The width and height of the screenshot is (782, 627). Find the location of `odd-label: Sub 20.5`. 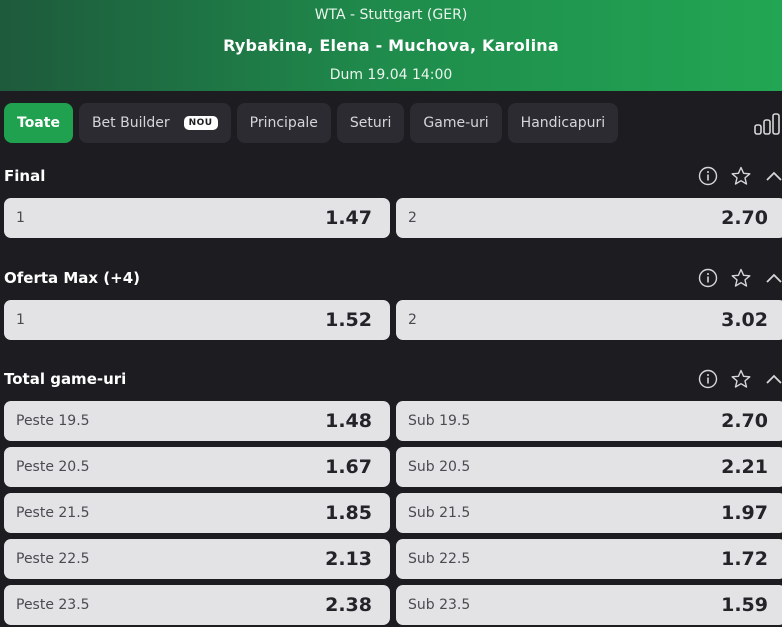

odd-label: Sub 20.5 is located at coordinates (439, 467).